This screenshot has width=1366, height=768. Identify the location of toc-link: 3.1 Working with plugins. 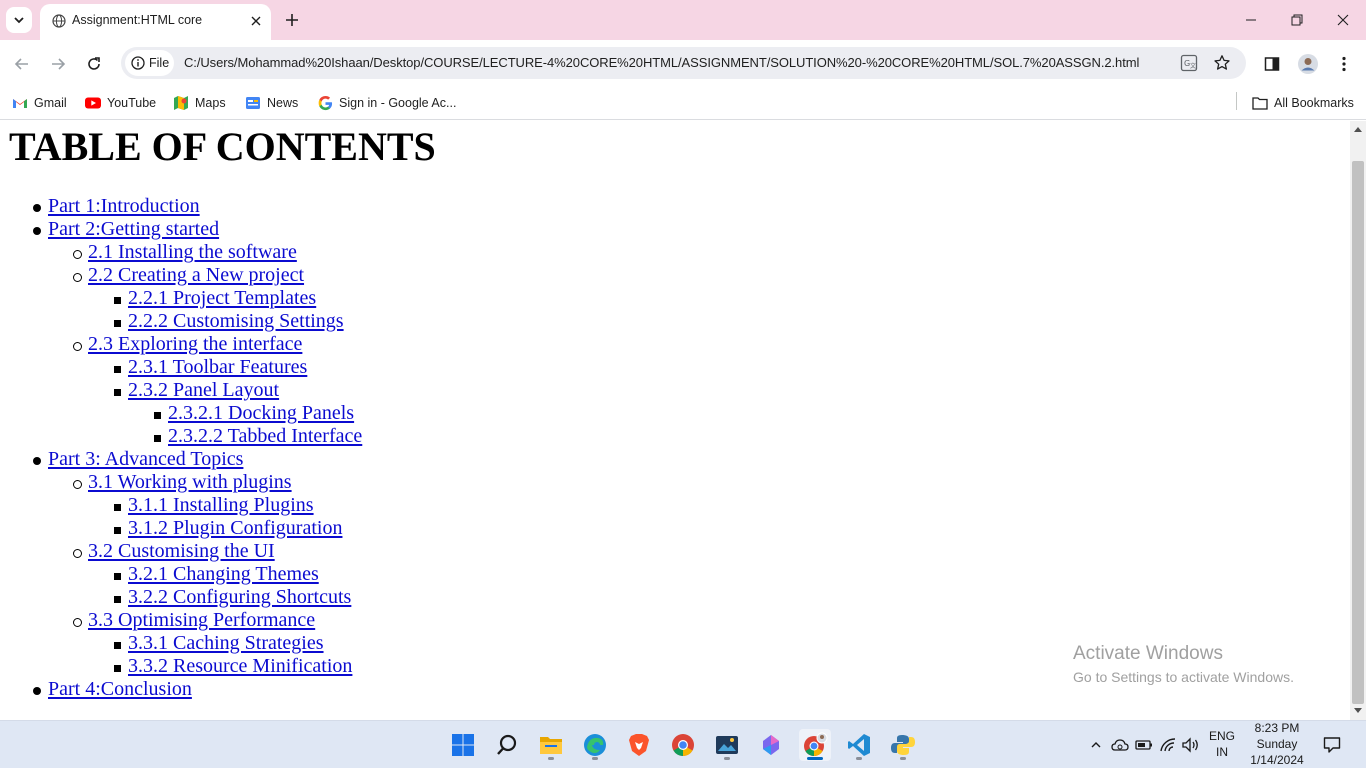
(190, 482).